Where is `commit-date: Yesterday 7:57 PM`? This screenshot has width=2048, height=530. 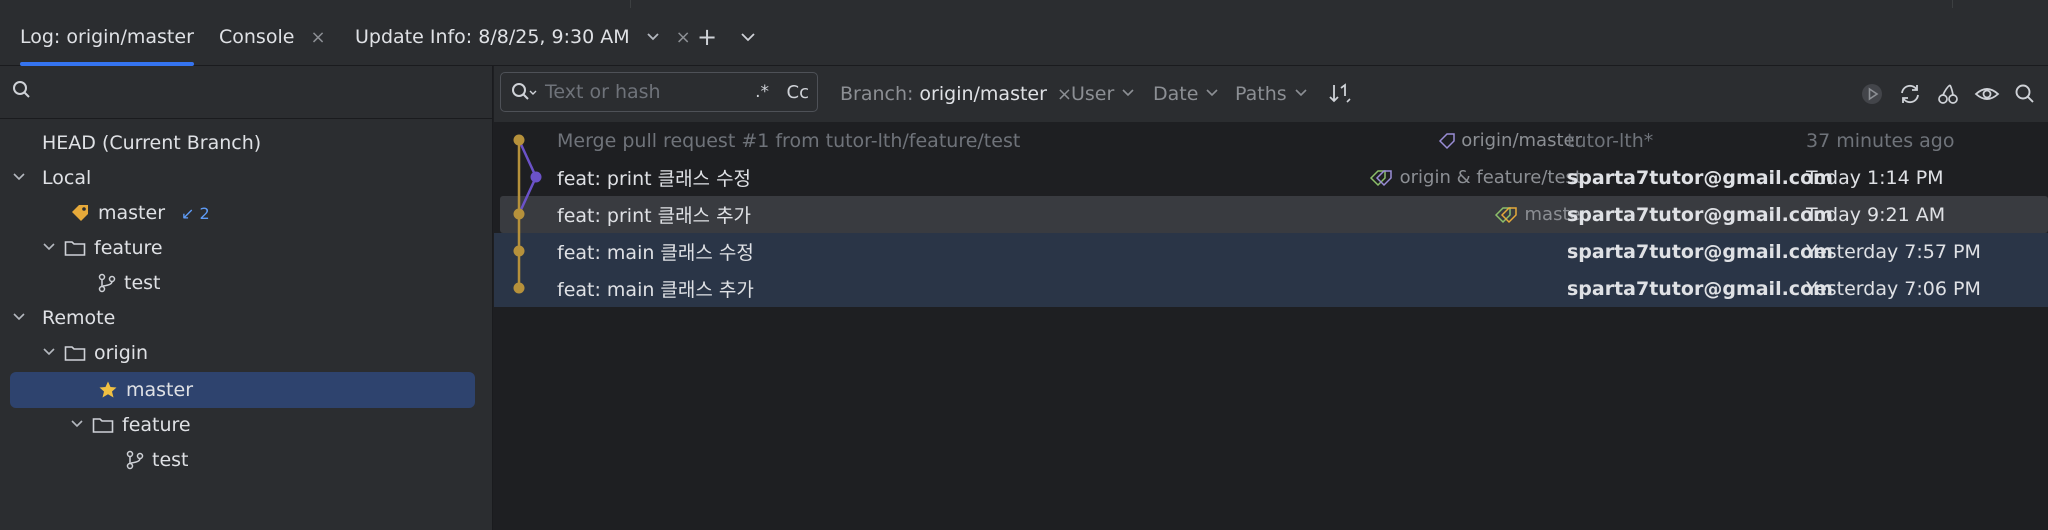
commit-date: Yesterday 7:57 PM is located at coordinates (1893, 251).